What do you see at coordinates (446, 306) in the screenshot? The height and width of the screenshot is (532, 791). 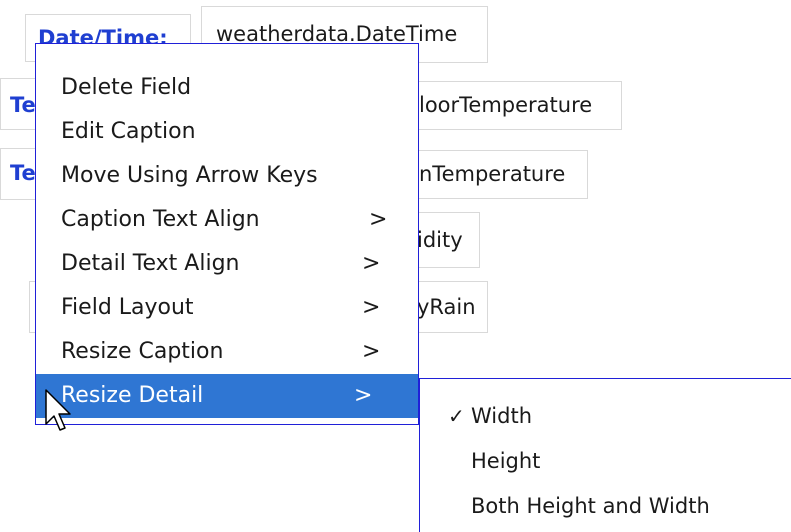 I see `detail-rain: yRain` at bounding box center [446, 306].